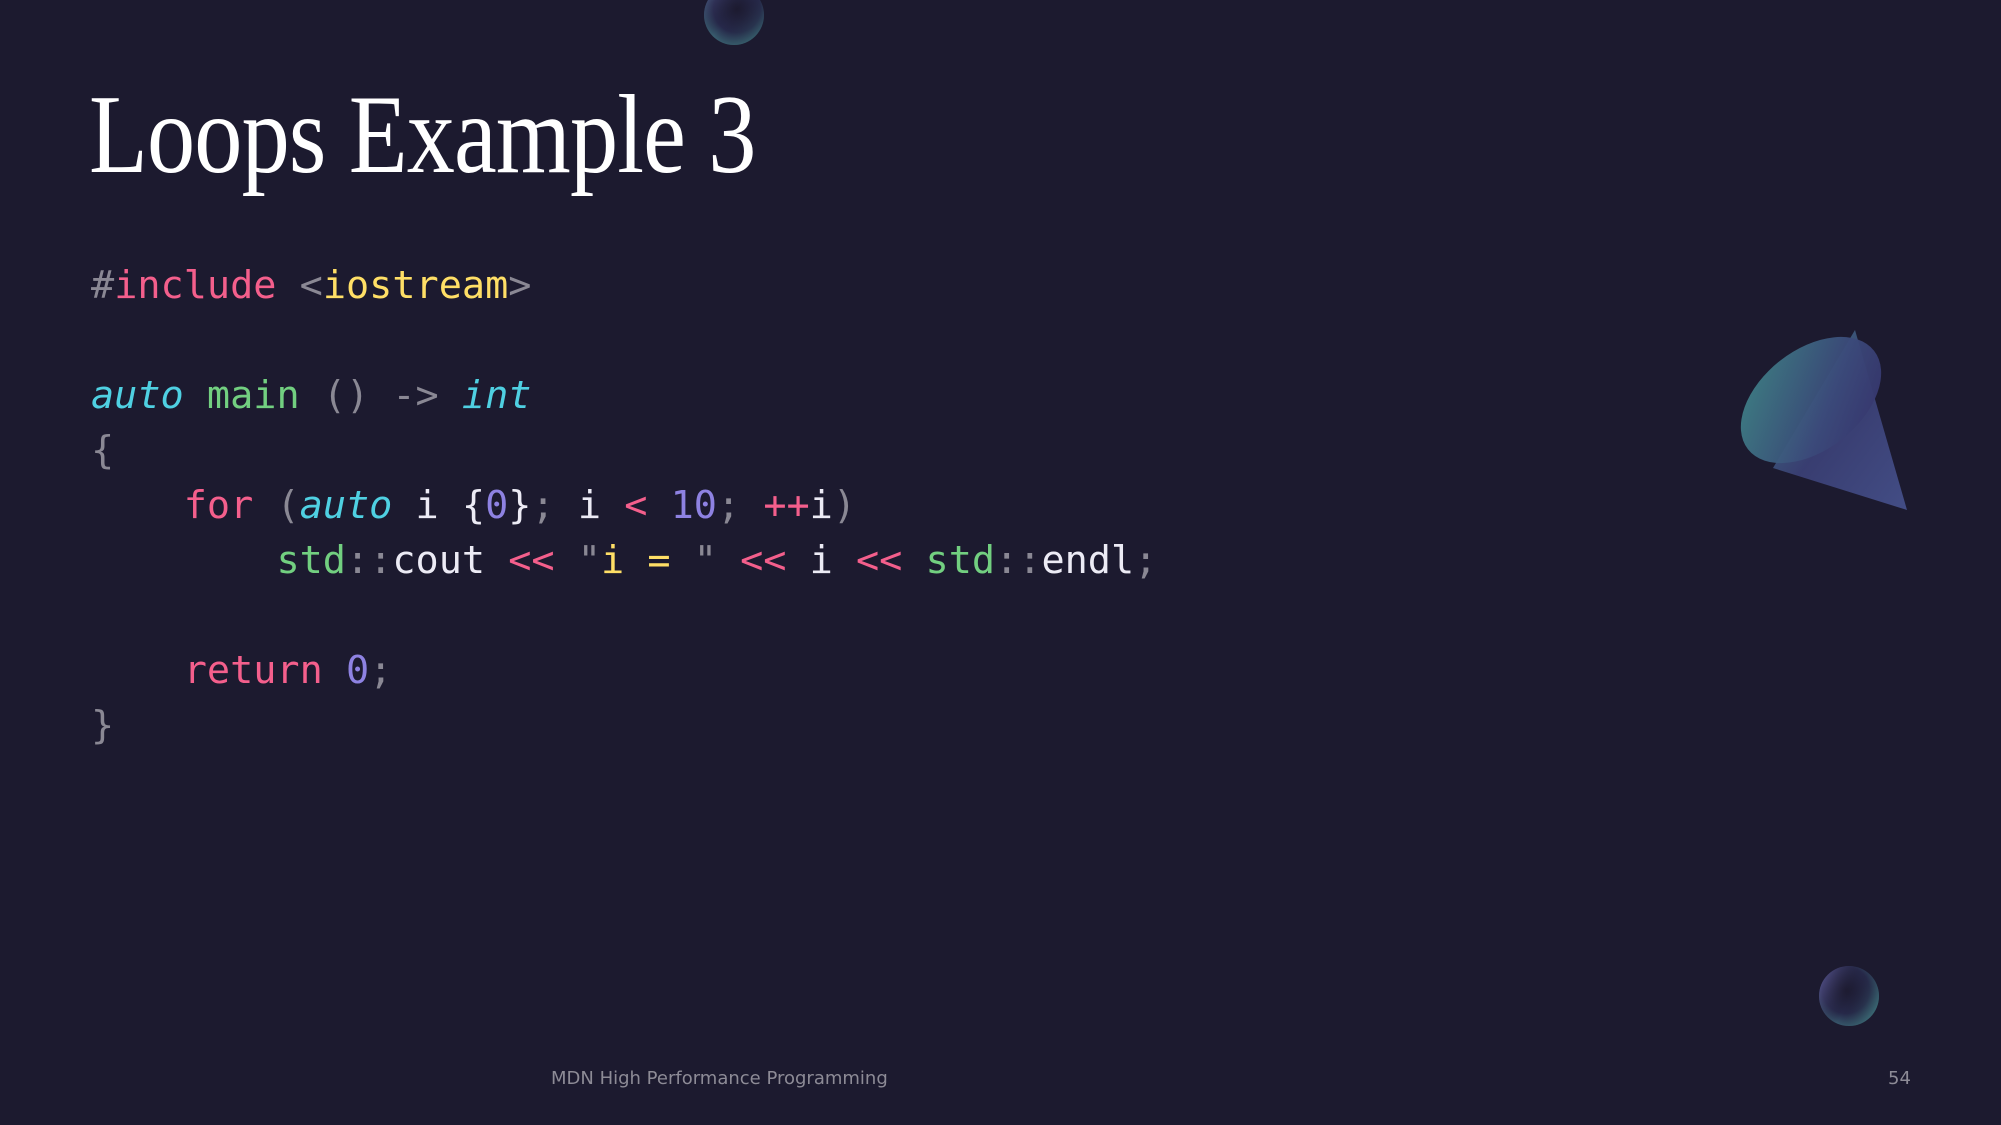 The width and height of the screenshot is (2001, 1125). What do you see at coordinates (1088, 560) in the screenshot?
I see `code-token-id: endl` at bounding box center [1088, 560].